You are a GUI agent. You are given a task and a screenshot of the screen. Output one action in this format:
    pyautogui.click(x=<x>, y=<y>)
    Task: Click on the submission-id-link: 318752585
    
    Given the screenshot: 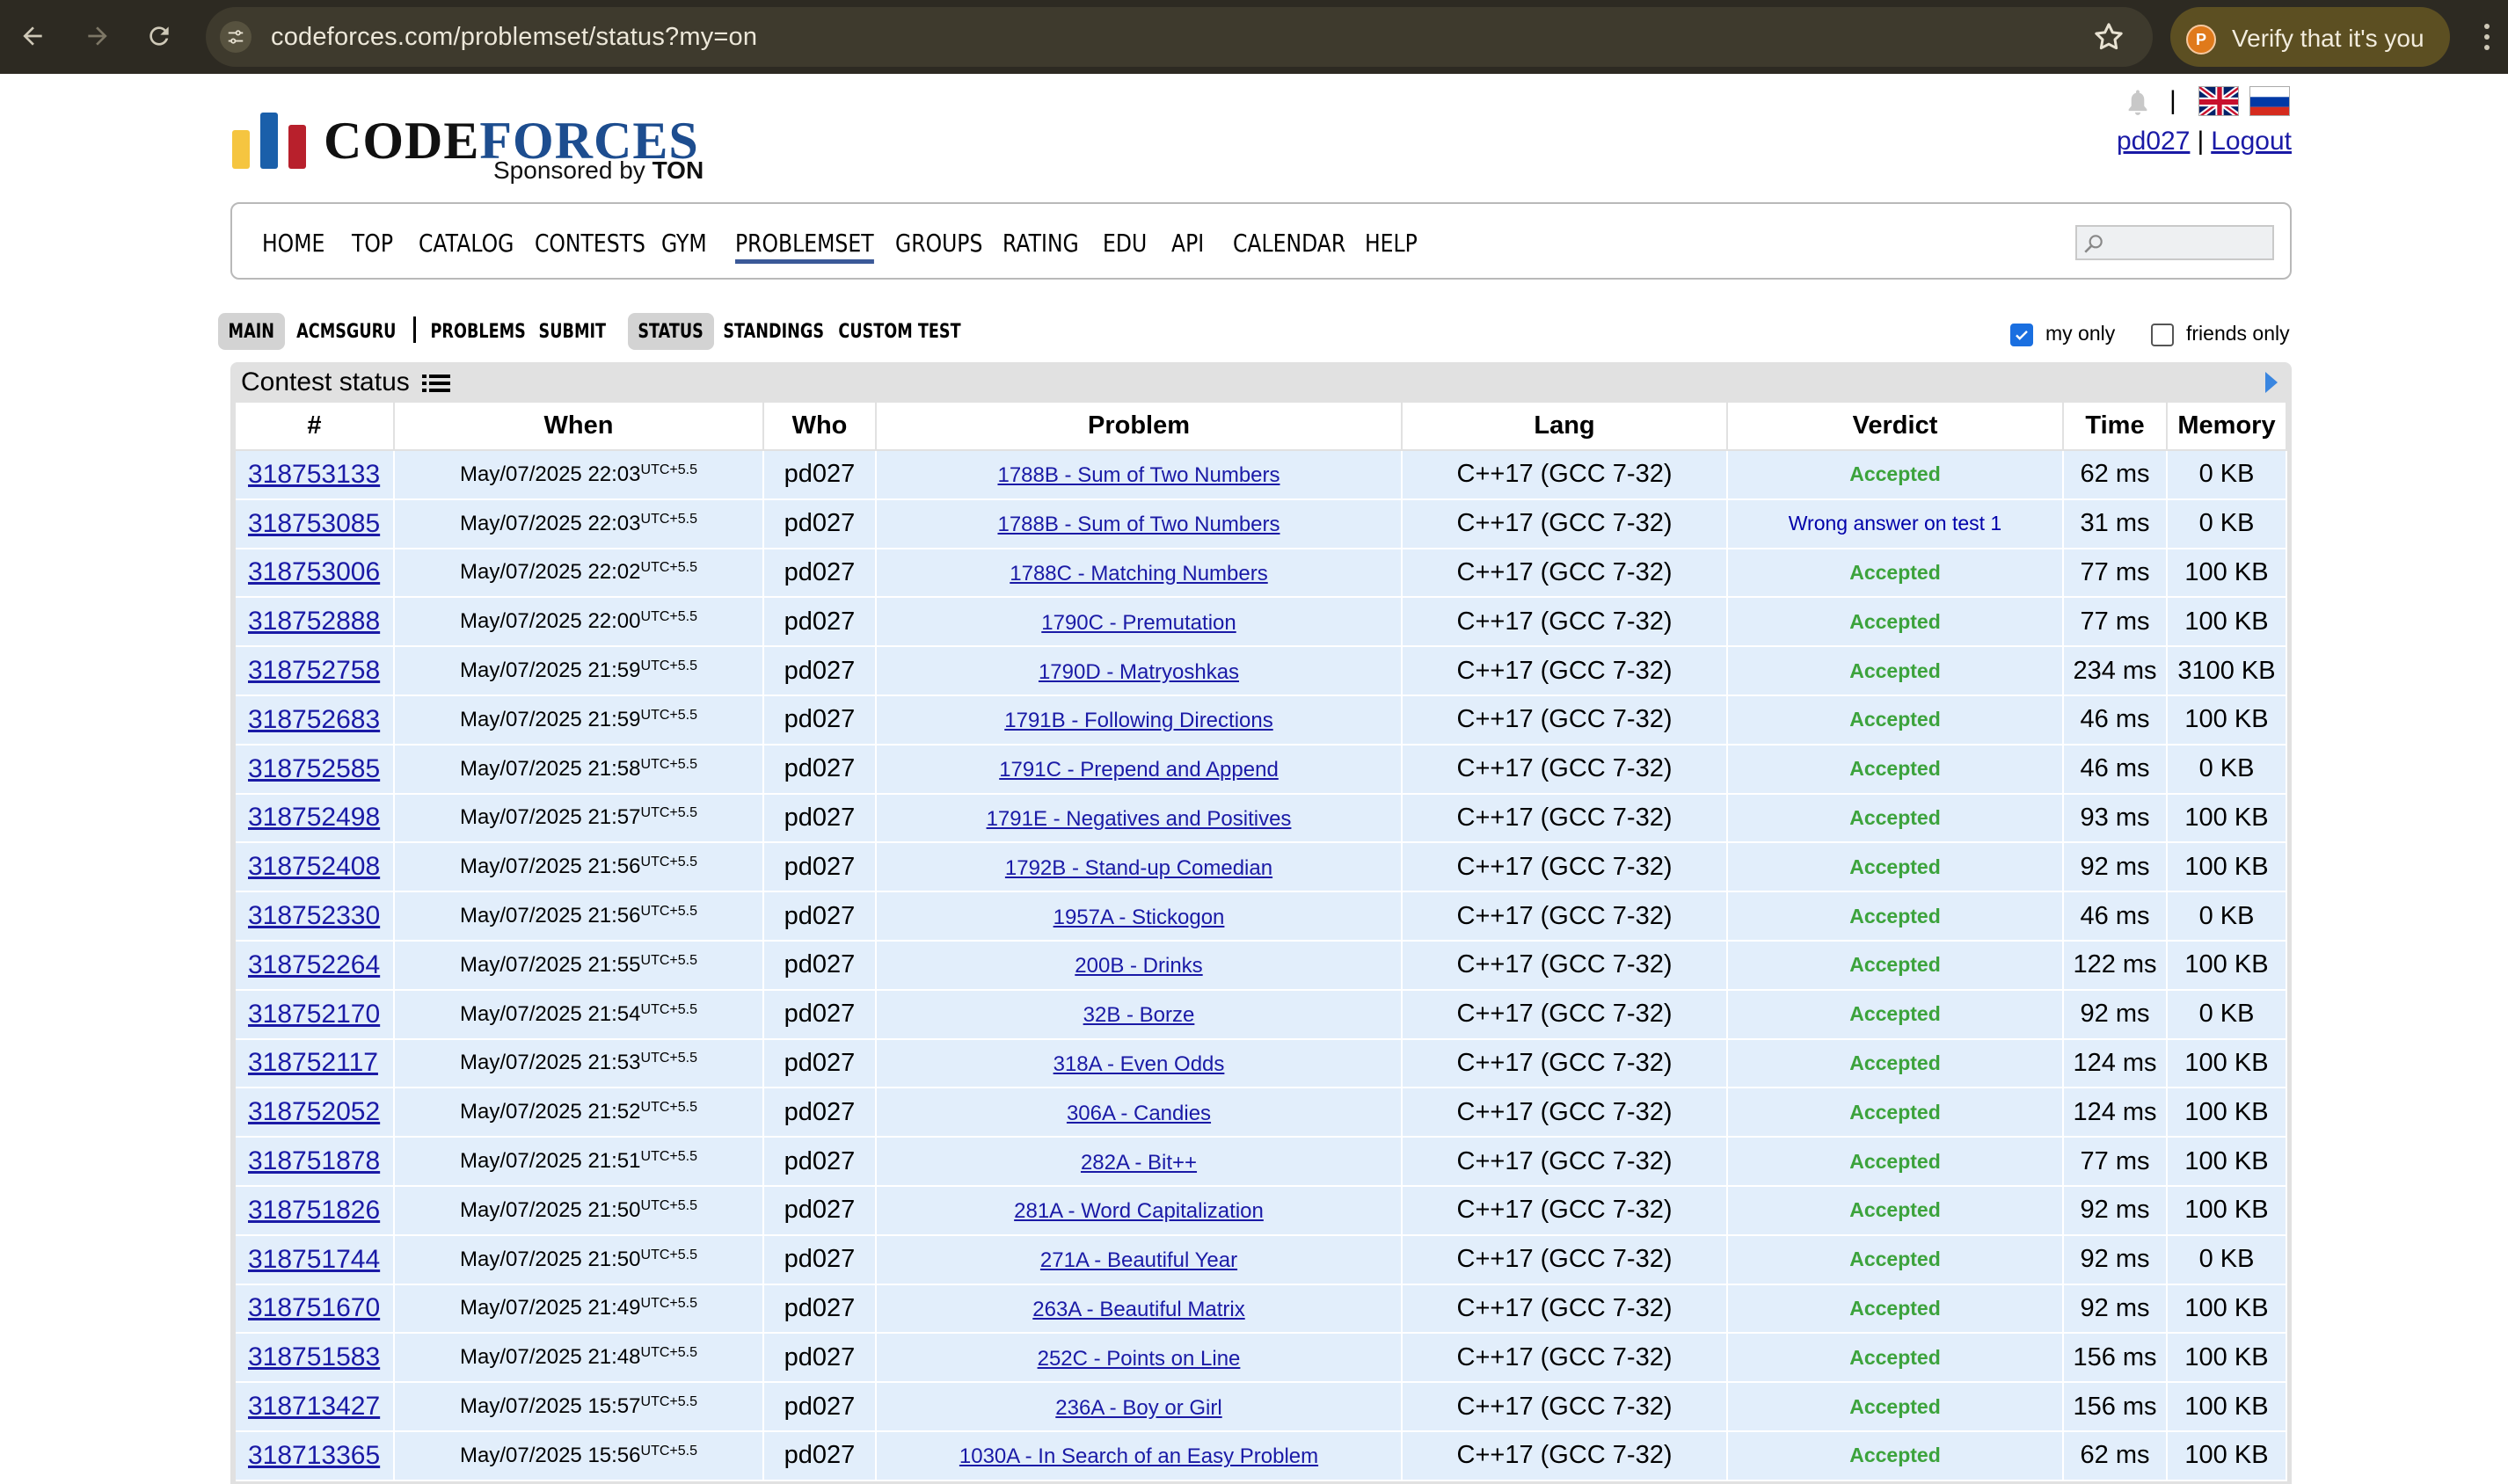 What is the action you would take?
    pyautogui.click(x=314, y=769)
    